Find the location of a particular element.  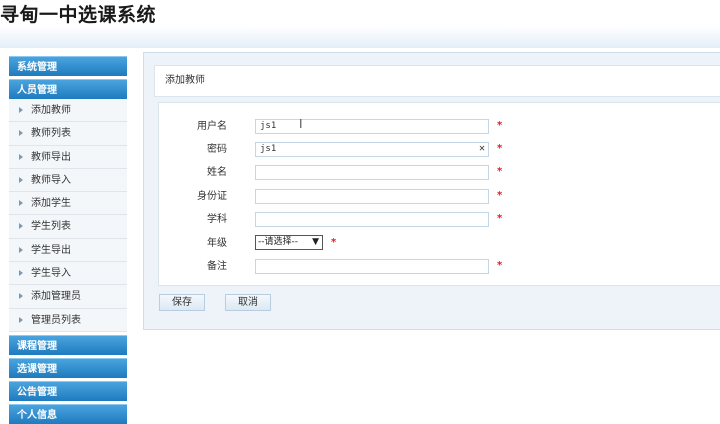

name-input is located at coordinates (372, 172).